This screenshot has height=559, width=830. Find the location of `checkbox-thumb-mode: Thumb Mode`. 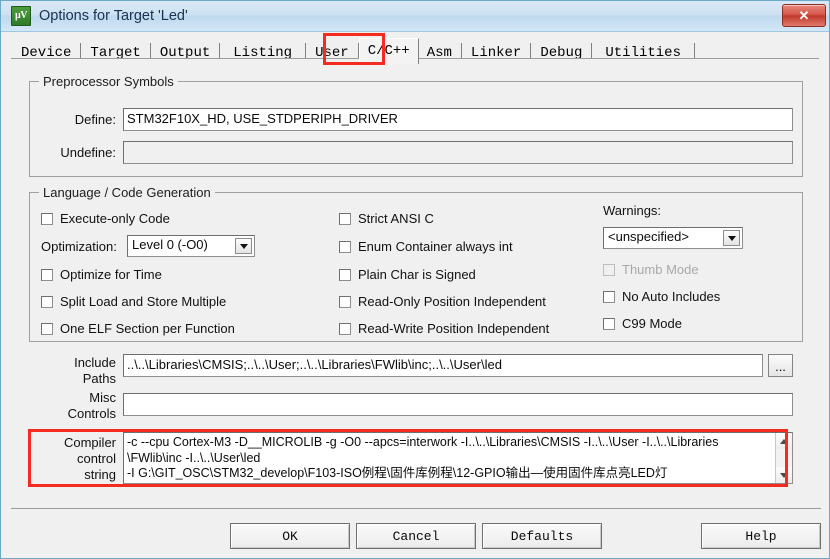

checkbox-thumb-mode: Thumb Mode is located at coordinates (651, 269).